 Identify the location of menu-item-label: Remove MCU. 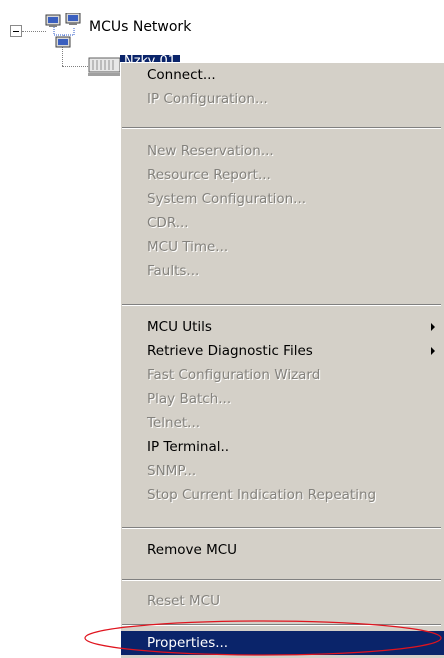
(192, 550).